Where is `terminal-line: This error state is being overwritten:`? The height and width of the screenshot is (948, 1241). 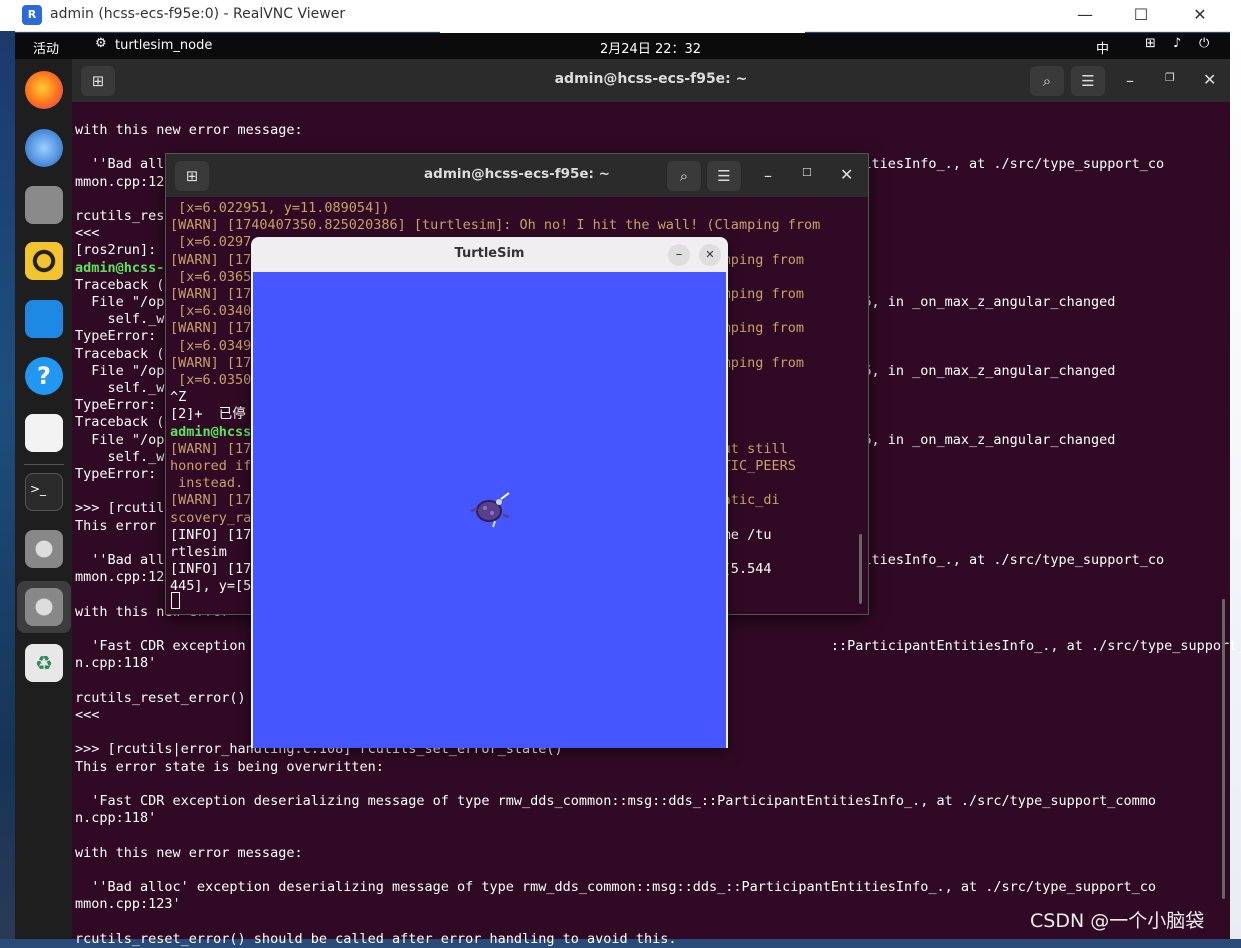
terminal-line: This error state is being overwritten: is located at coordinates (229, 766).